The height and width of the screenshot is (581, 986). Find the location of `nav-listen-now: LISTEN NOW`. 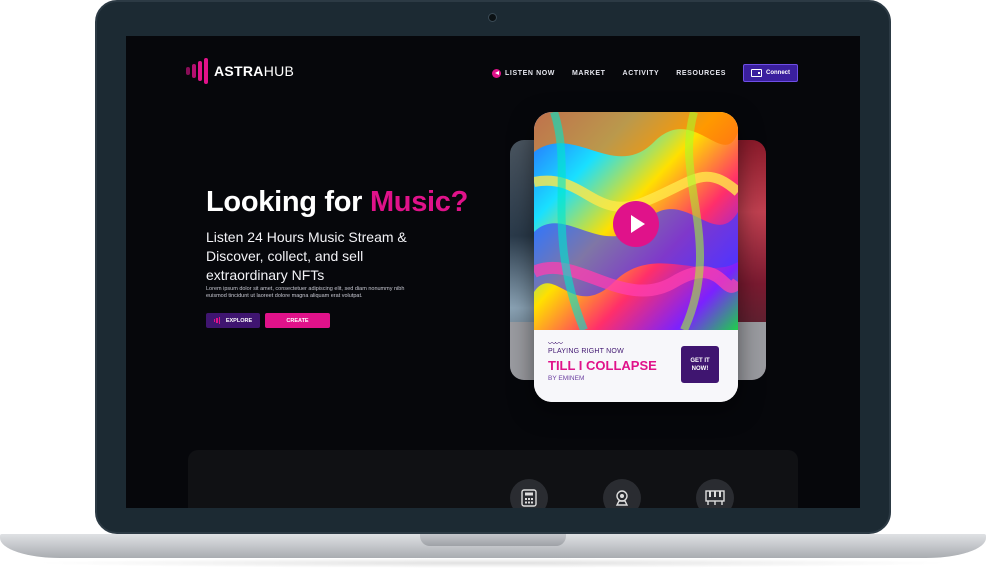

nav-listen-now: LISTEN NOW is located at coordinates (523, 73).